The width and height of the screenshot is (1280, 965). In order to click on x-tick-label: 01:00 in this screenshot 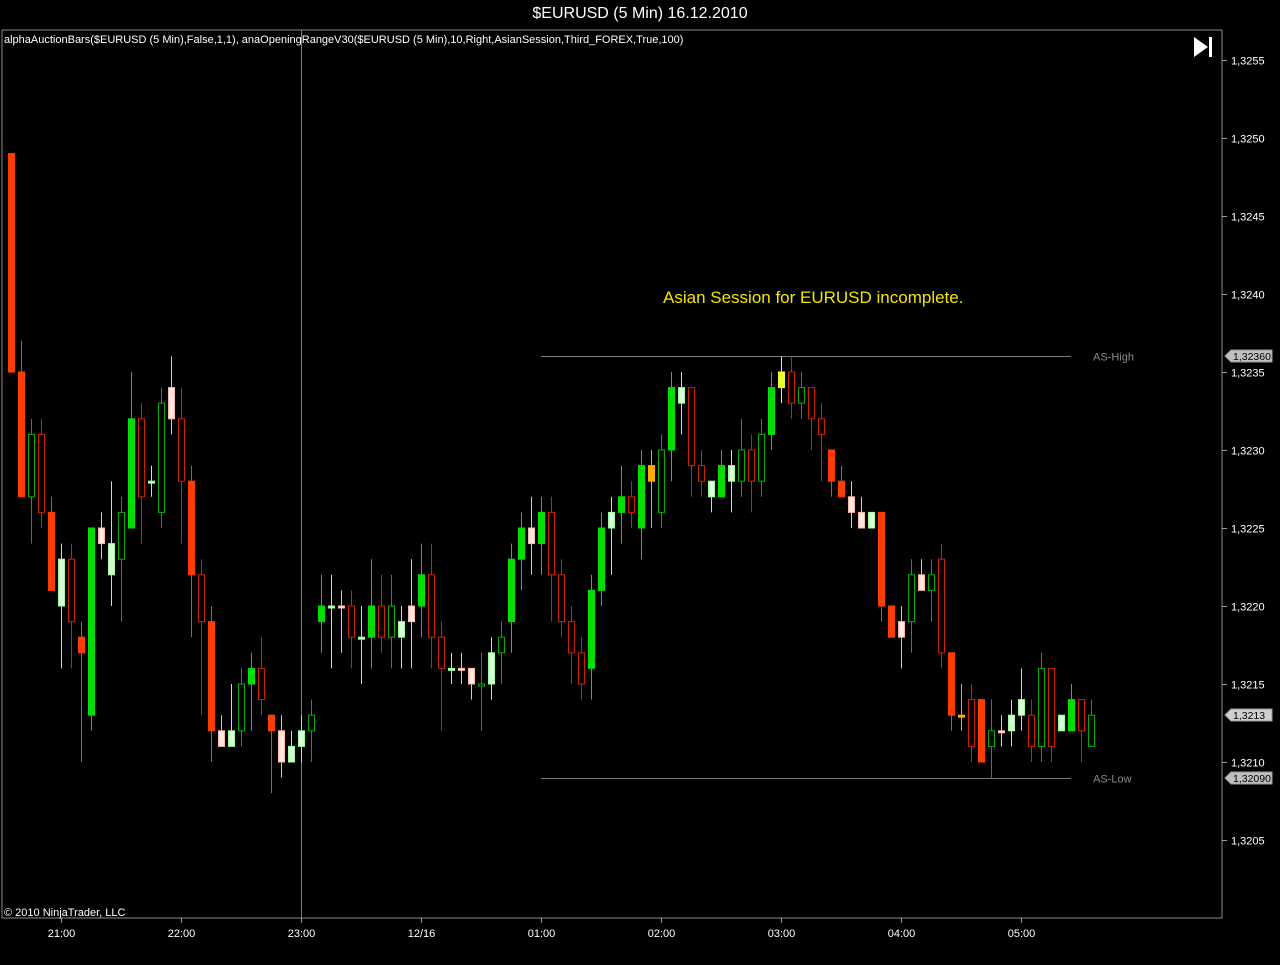, I will do `click(542, 934)`.